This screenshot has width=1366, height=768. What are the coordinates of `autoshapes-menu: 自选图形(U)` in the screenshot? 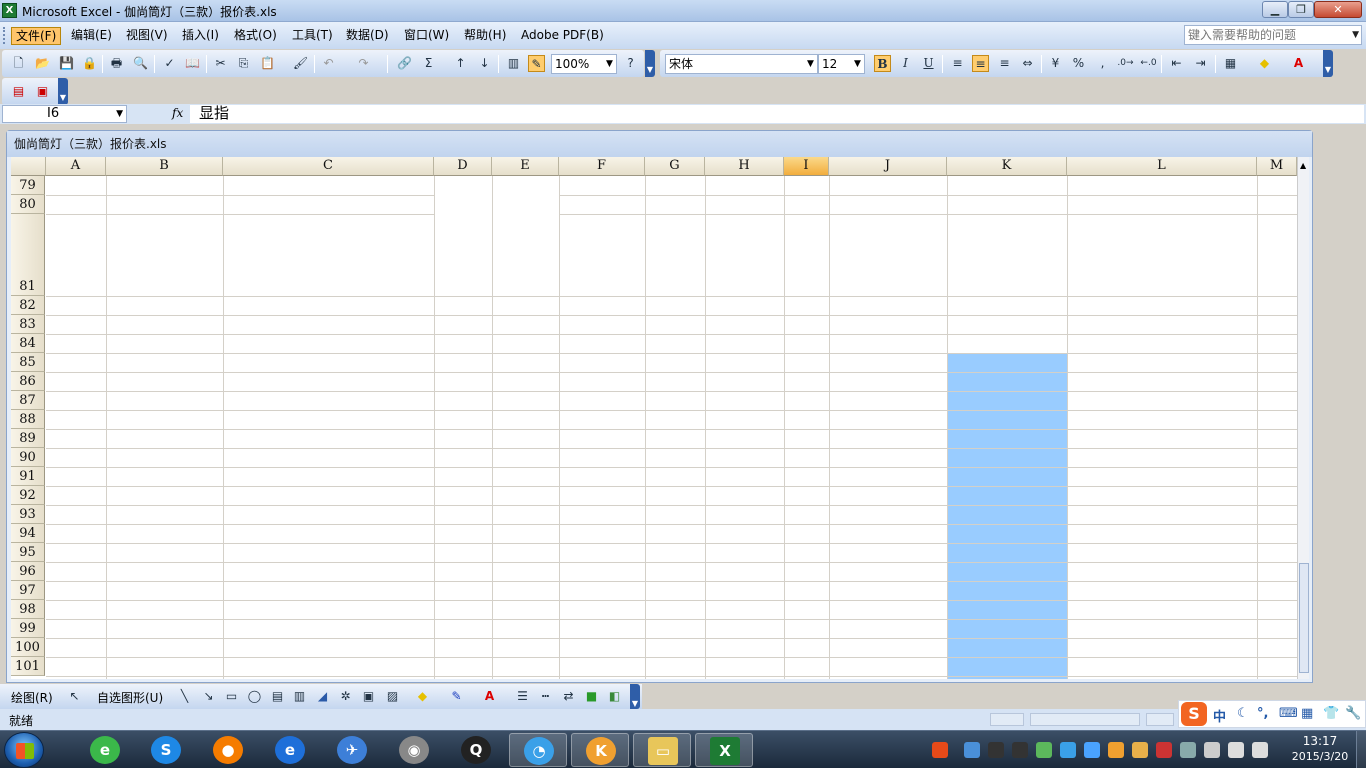 It's located at (130, 697).